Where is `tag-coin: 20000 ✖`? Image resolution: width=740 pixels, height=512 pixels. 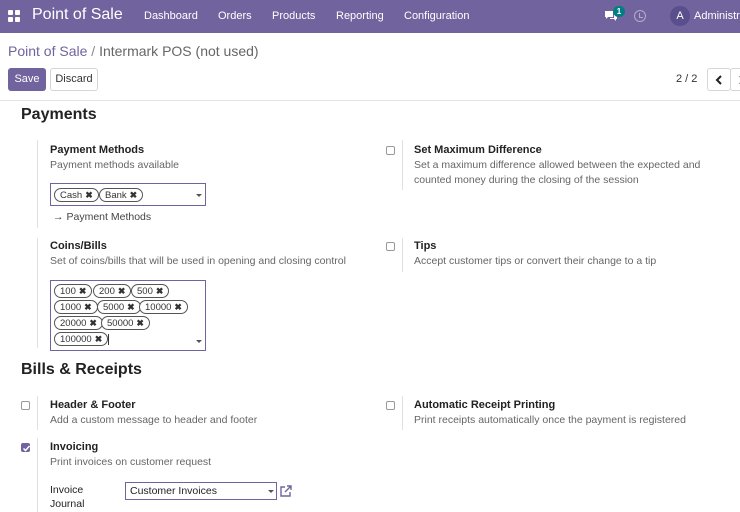
tag-coin: 20000 ✖ is located at coordinates (78, 323).